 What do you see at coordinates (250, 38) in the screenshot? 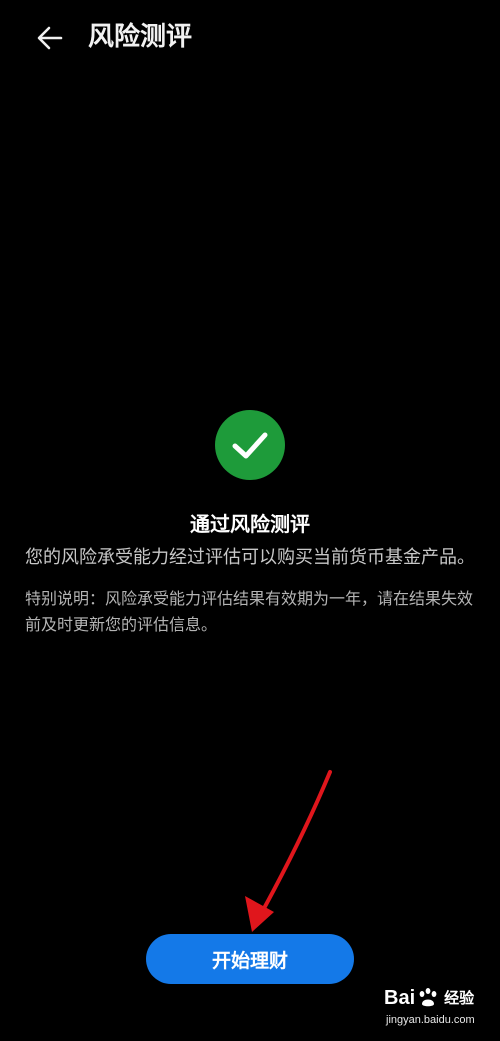
I see `app-header: 风险测评` at bounding box center [250, 38].